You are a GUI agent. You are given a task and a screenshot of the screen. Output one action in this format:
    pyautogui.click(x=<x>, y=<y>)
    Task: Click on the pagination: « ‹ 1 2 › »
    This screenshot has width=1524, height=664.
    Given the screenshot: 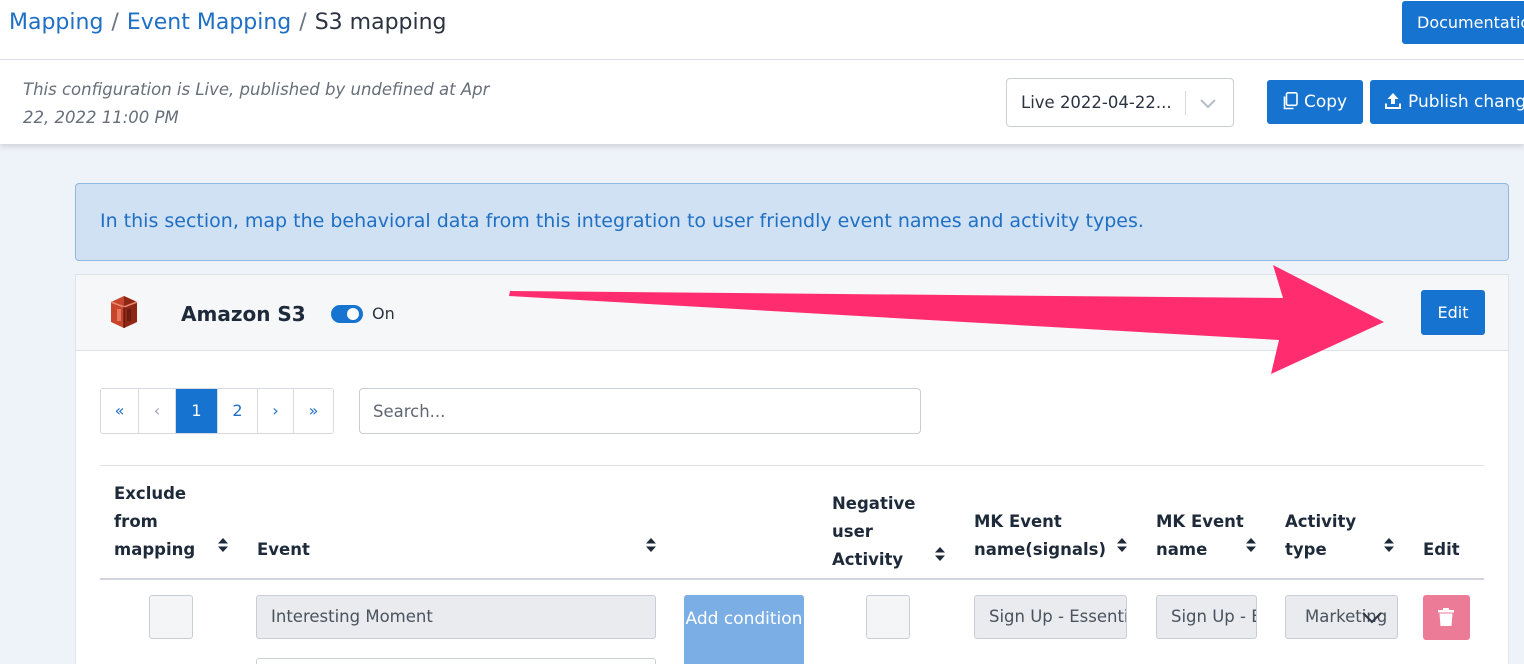 What is the action you would take?
    pyautogui.click(x=217, y=411)
    